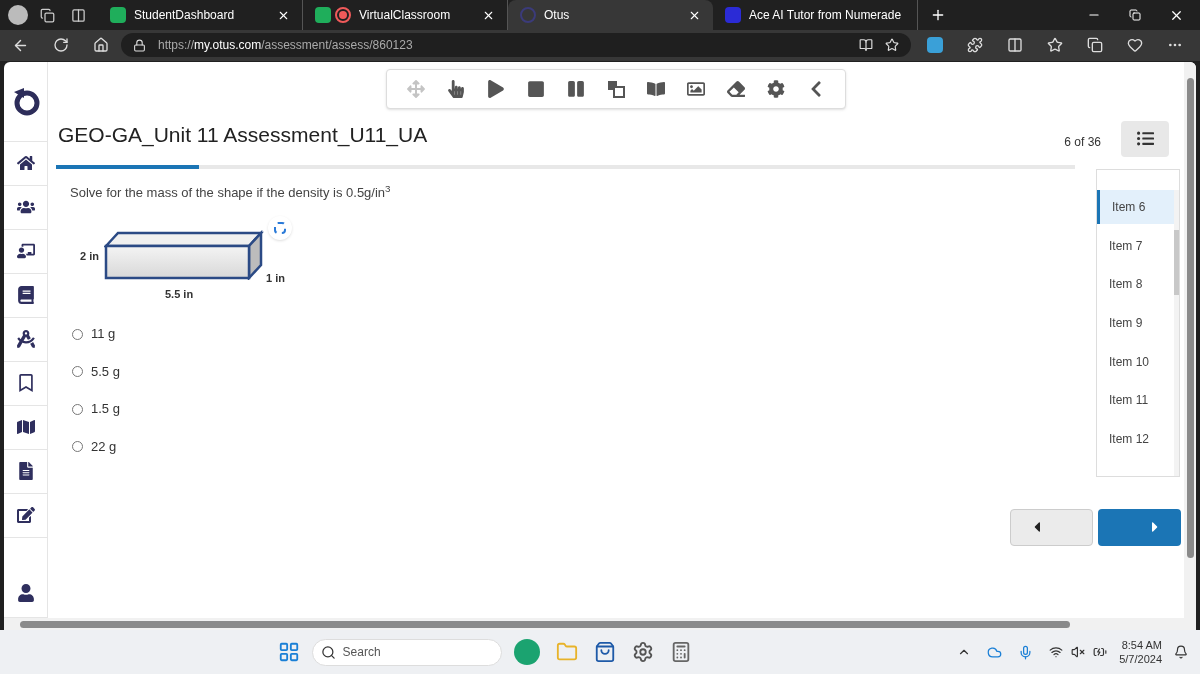  Describe the element at coordinates (105, 409) in the screenshot. I see `option-label: 1.5 g` at that location.